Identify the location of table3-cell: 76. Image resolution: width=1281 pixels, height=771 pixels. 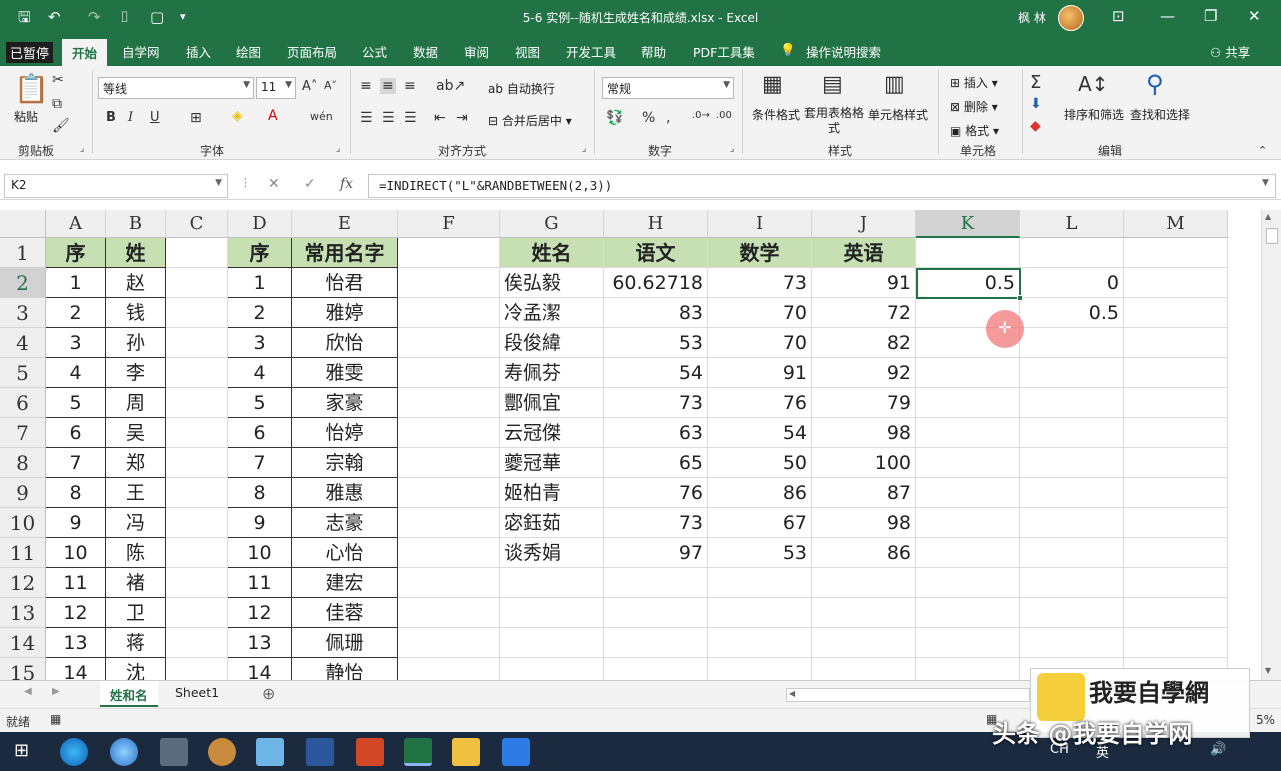
(760, 403).